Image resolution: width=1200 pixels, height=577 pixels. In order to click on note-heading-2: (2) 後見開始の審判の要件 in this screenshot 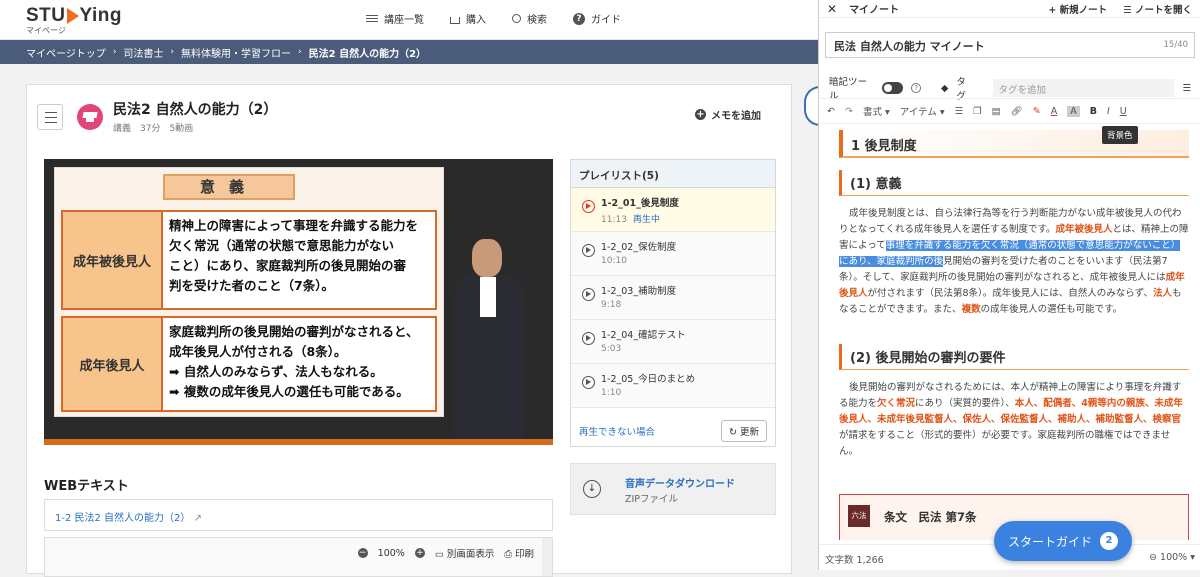, I will do `click(1014, 357)`.